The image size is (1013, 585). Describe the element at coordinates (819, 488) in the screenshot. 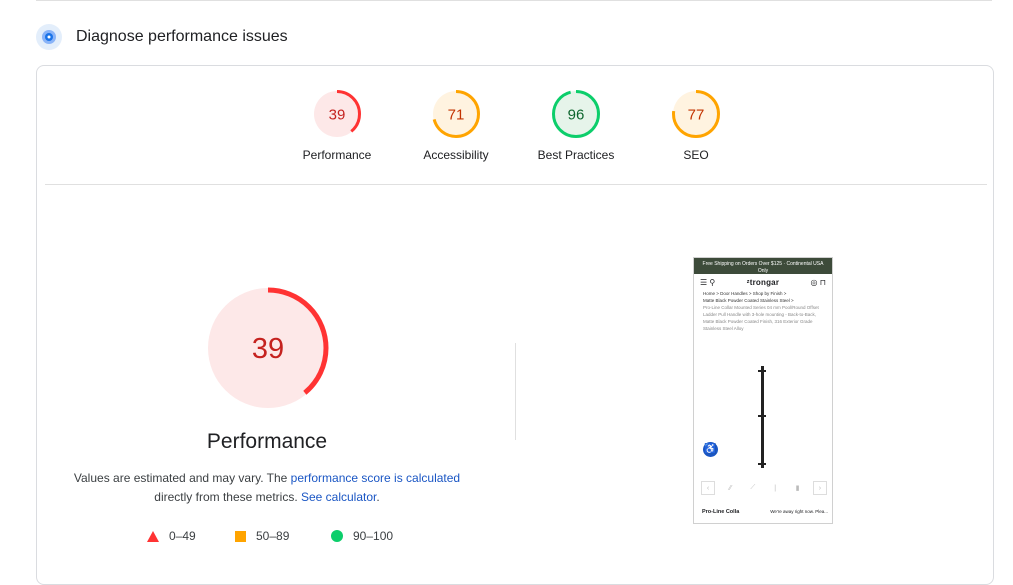

I see `chevron-right-icon: ›` at that location.